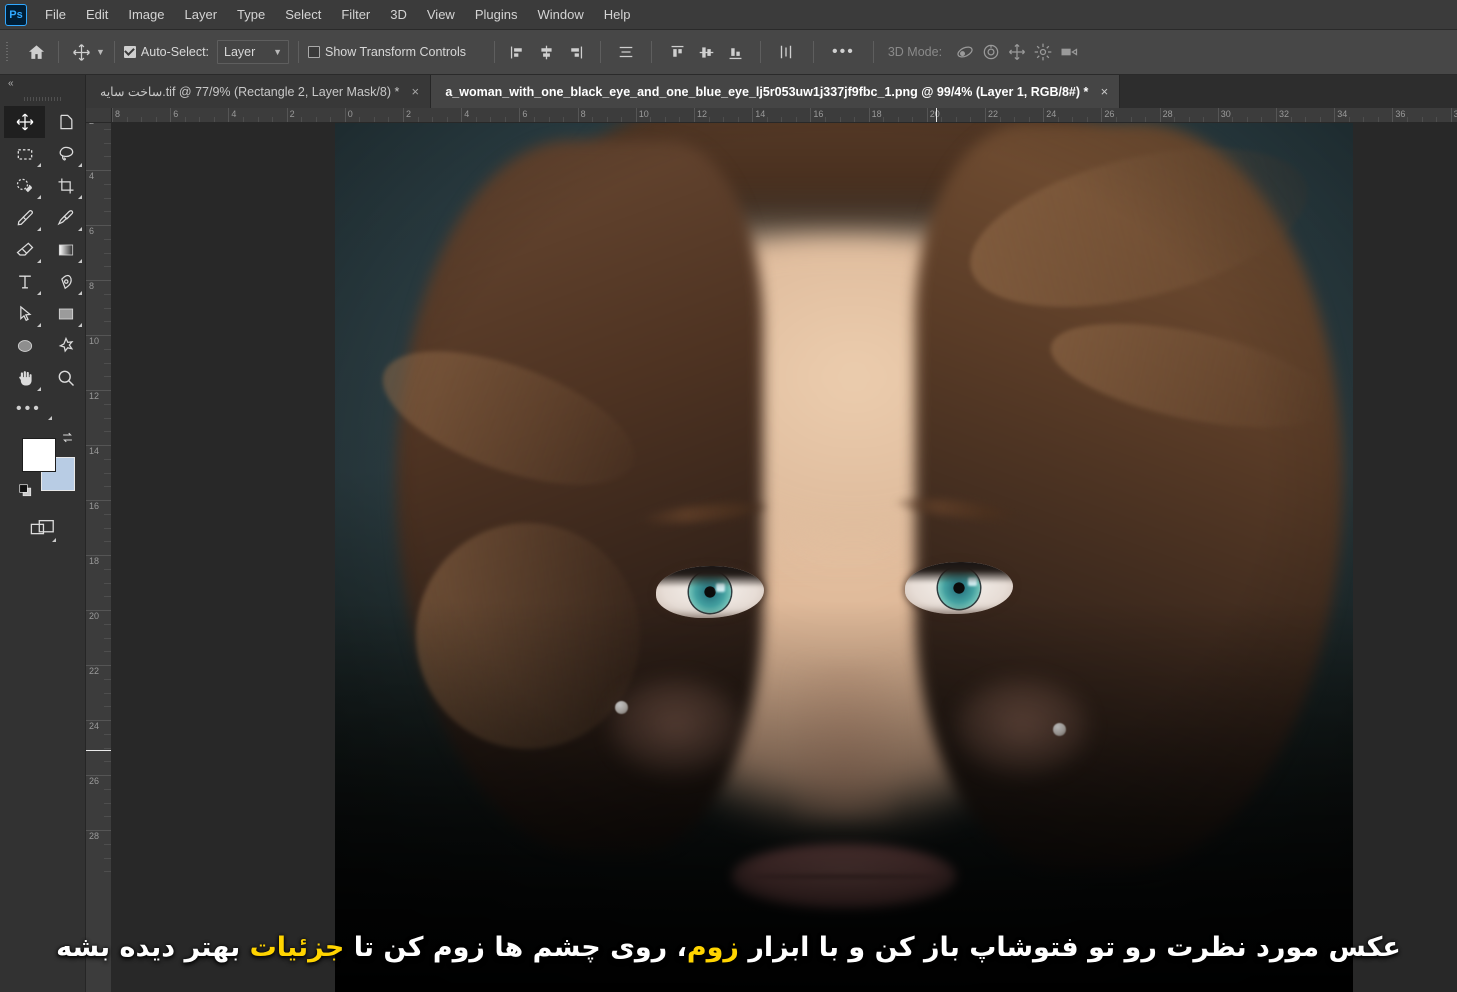 The image size is (1457, 992). Describe the element at coordinates (24, 154) in the screenshot. I see `rectangular-marquee-tool` at that location.